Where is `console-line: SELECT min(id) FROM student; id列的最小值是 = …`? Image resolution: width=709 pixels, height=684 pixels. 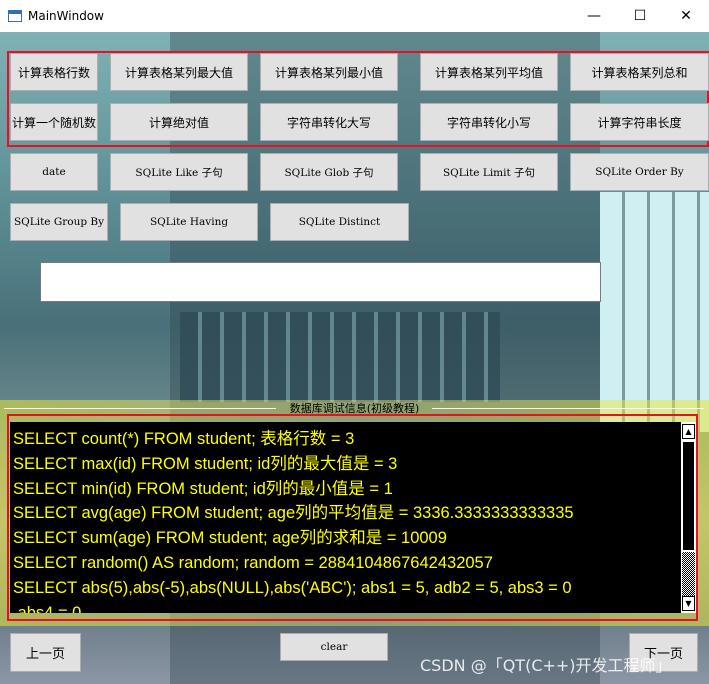
console-line: SELECT min(id) FROM student; id列的最小值是 = … is located at coordinates (203, 488).